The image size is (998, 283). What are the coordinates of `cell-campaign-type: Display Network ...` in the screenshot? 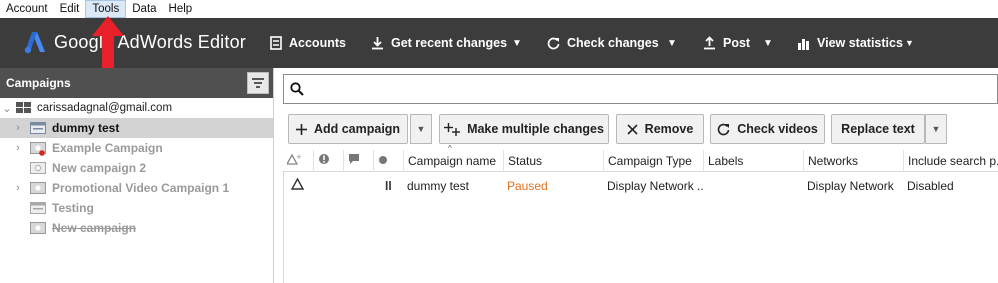 It's located at (653, 186).